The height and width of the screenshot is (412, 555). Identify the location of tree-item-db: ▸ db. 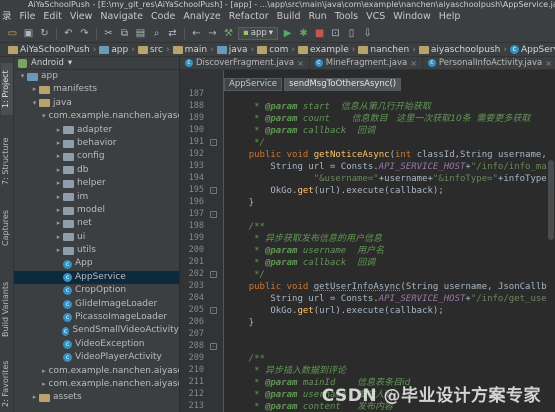
(96, 170).